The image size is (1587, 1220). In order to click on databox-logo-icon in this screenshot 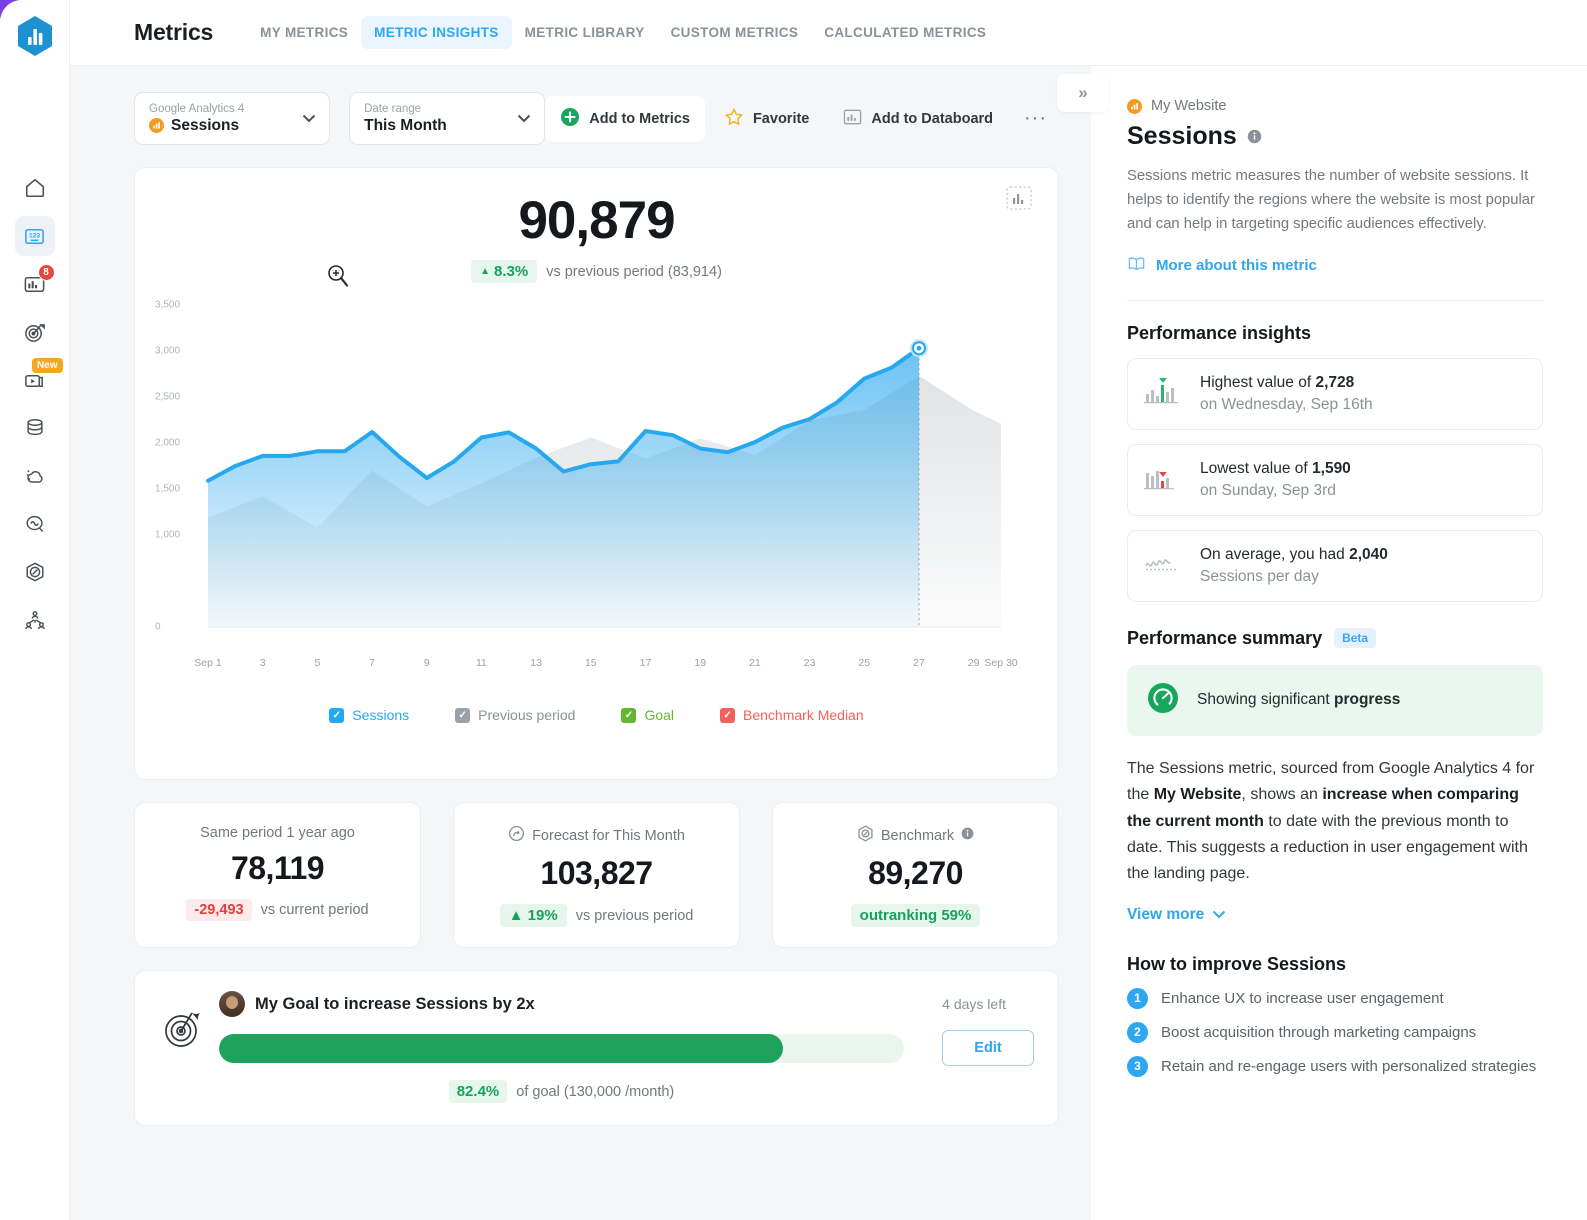, I will do `click(35, 36)`.